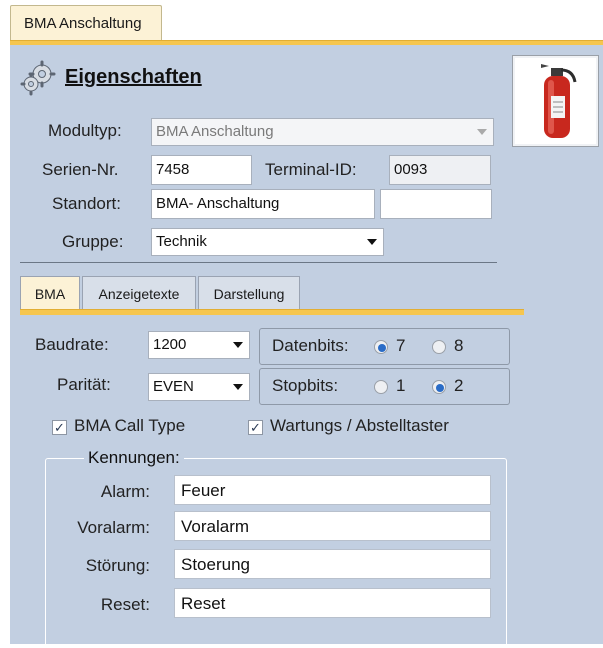  What do you see at coordinates (332, 603) in the screenshot?
I see `reset-field: Reset` at bounding box center [332, 603].